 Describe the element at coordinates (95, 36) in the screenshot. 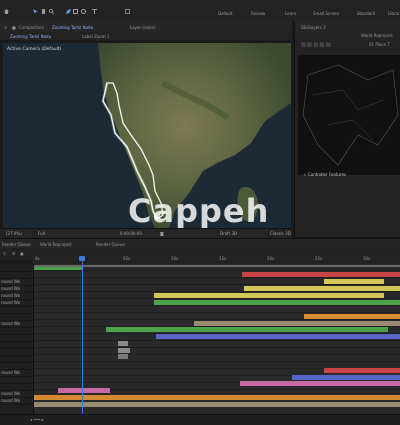

I see `subtab-label-zoom: Label Zoom 1` at that location.